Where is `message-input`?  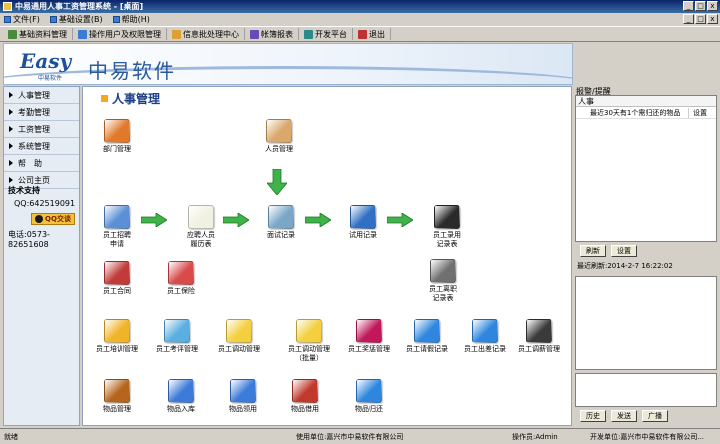 message-input is located at coordinates (646, 390).